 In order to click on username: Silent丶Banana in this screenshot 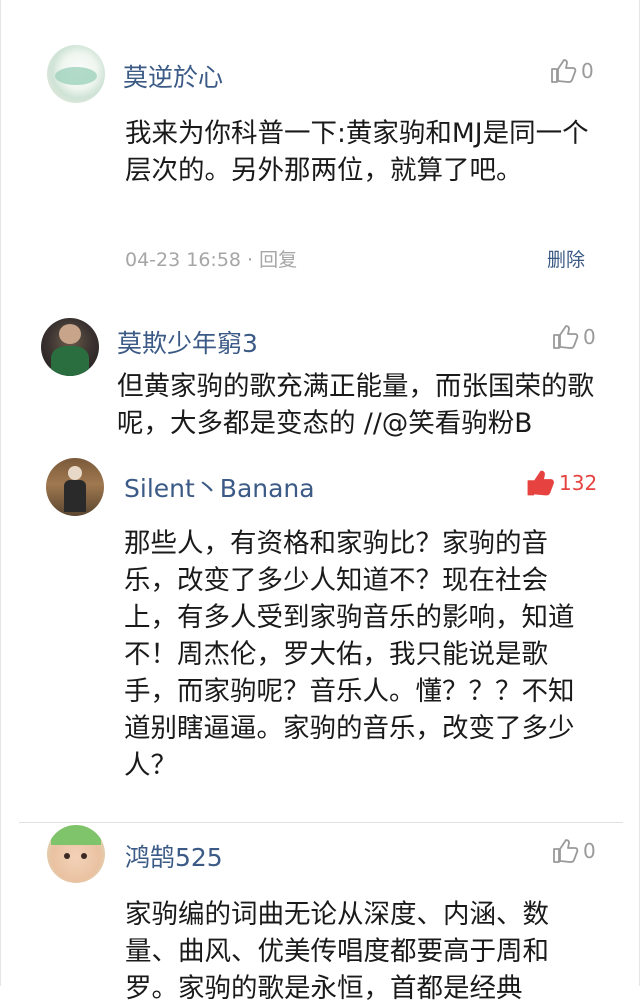, I will do `click(219, 487)`.